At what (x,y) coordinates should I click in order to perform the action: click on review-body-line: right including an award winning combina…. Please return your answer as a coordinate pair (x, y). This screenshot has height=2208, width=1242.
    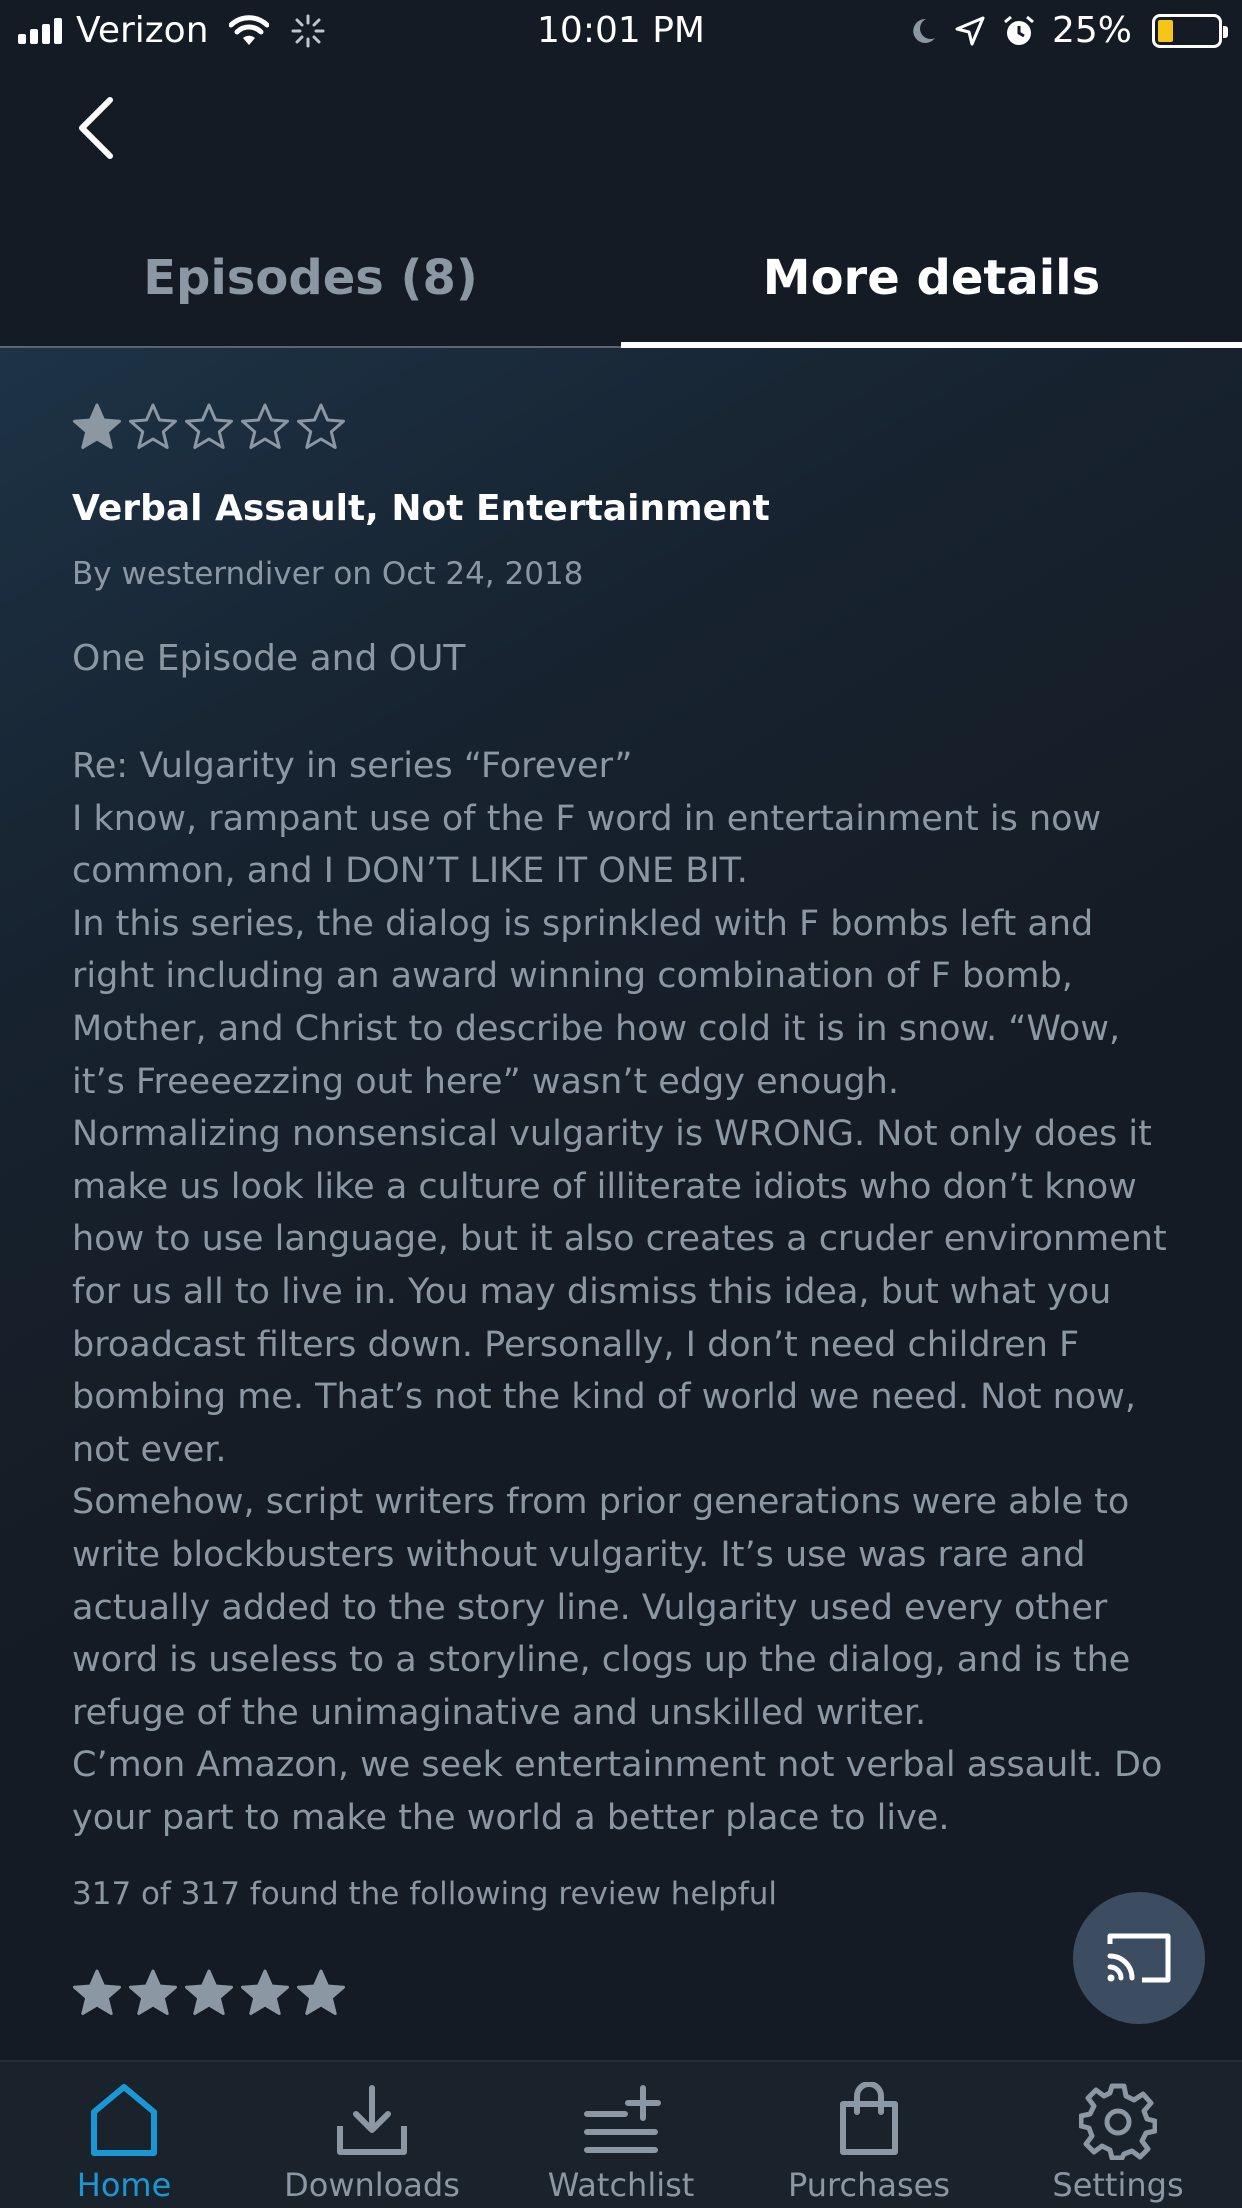
    Looking at the image, I should click on (572, 976).